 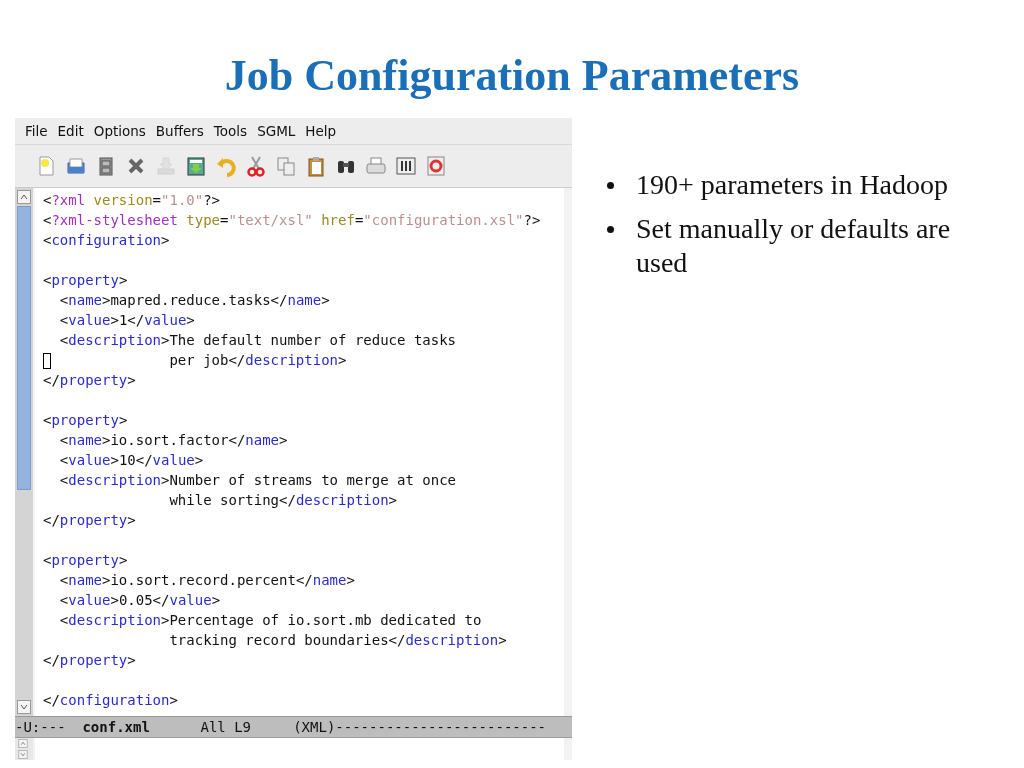 I want to click on menu-item: Options, so click(x=119, y=131).